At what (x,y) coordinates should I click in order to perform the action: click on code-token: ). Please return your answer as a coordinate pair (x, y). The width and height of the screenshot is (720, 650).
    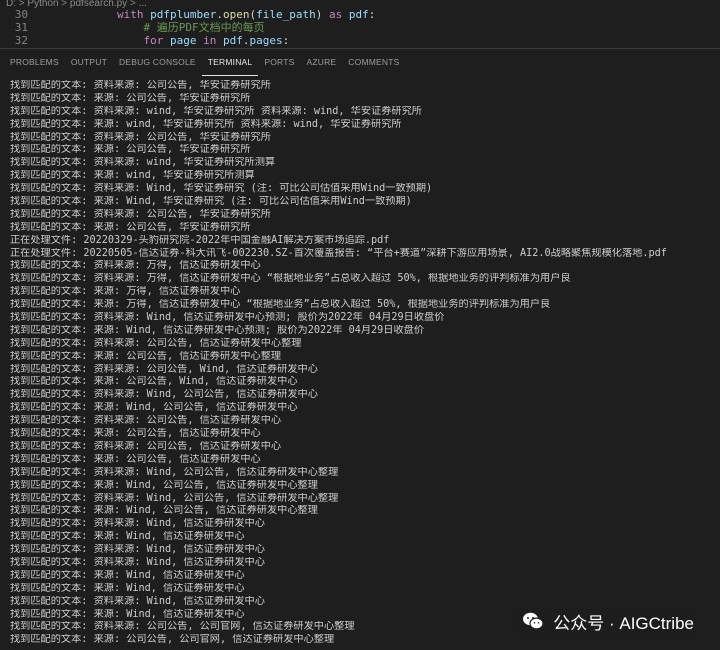
    Looking at the image, I should click on (322, 14).